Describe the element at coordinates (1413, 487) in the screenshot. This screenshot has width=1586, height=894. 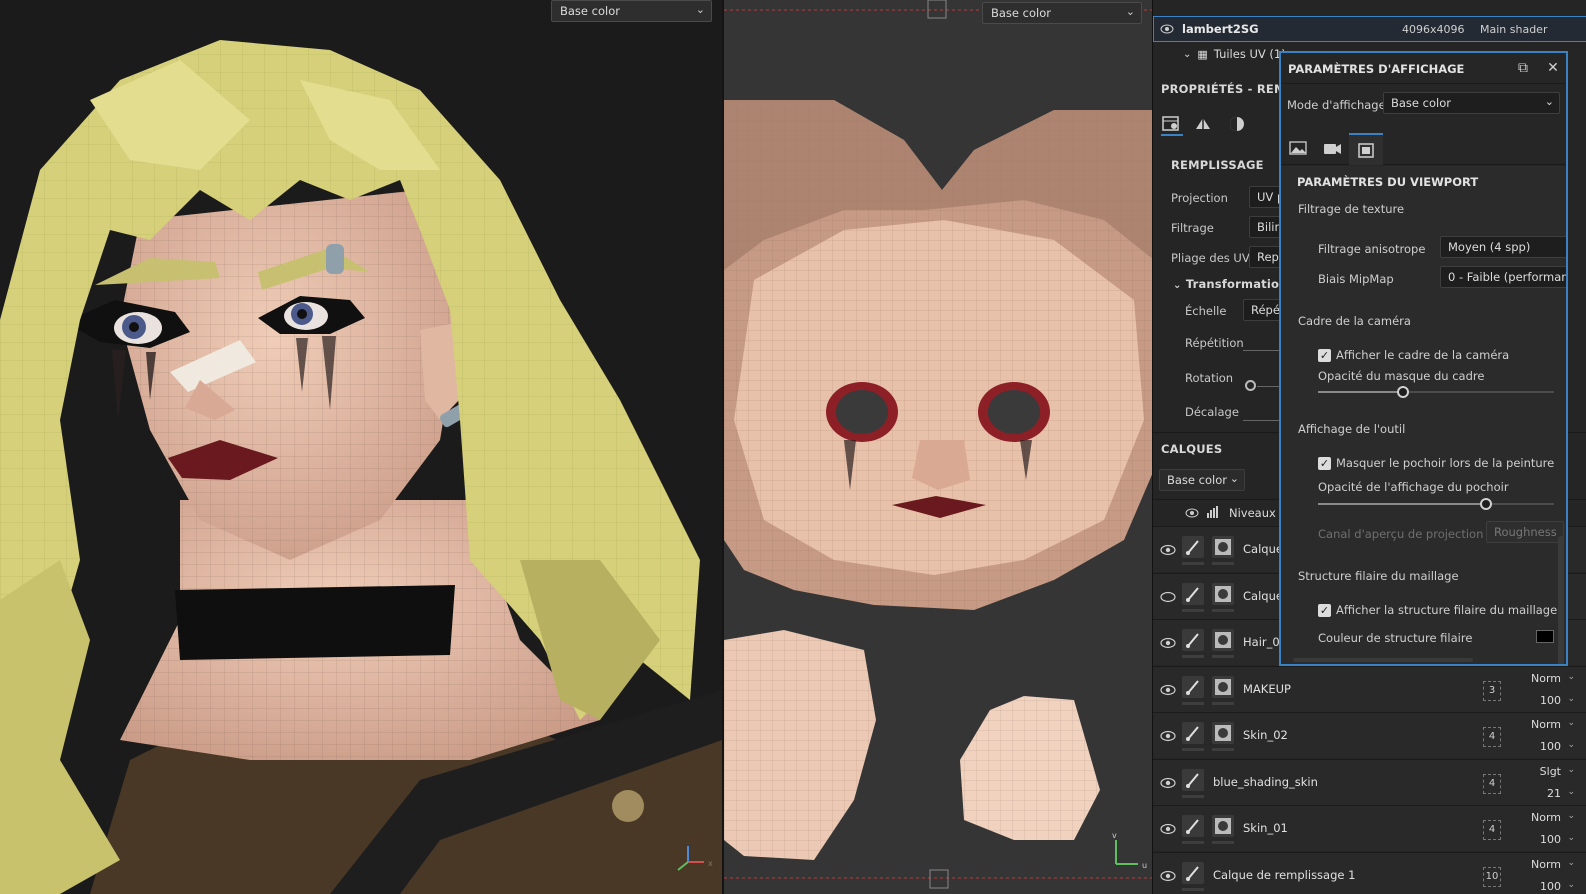
I see `stencil-opacity-label: Opacité de l'affichage du pochoir` at that location.